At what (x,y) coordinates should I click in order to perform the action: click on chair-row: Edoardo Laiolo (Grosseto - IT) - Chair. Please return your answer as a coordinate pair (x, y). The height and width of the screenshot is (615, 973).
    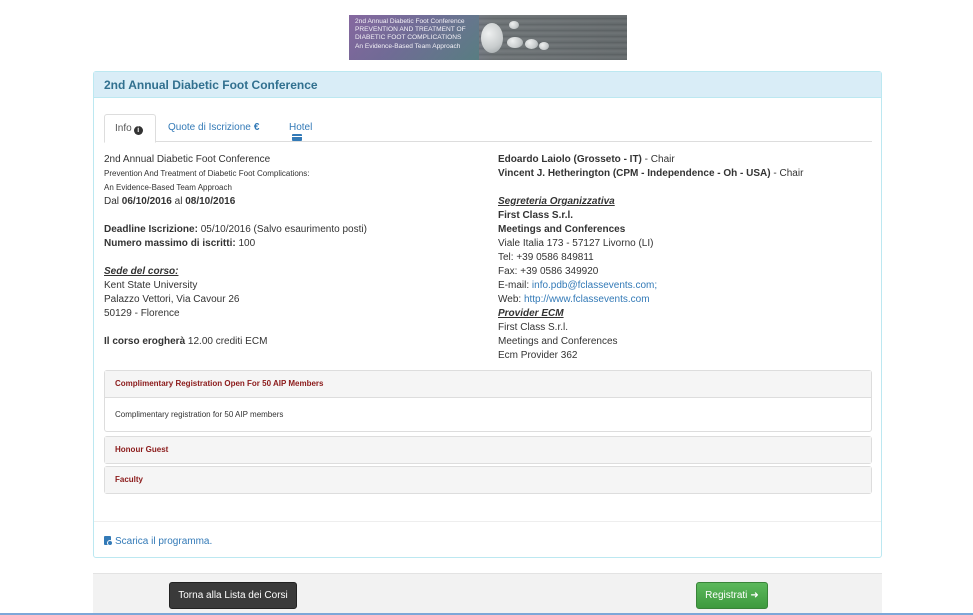
    Looking at the image, I should click on (688, 160).